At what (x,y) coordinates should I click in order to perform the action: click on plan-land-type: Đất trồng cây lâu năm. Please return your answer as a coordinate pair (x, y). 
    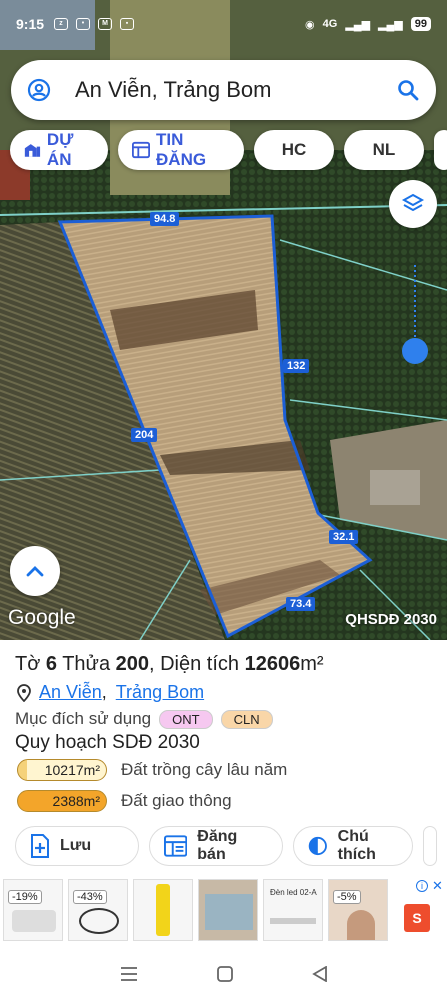
    Looking at the image, I should click on (204, 769).